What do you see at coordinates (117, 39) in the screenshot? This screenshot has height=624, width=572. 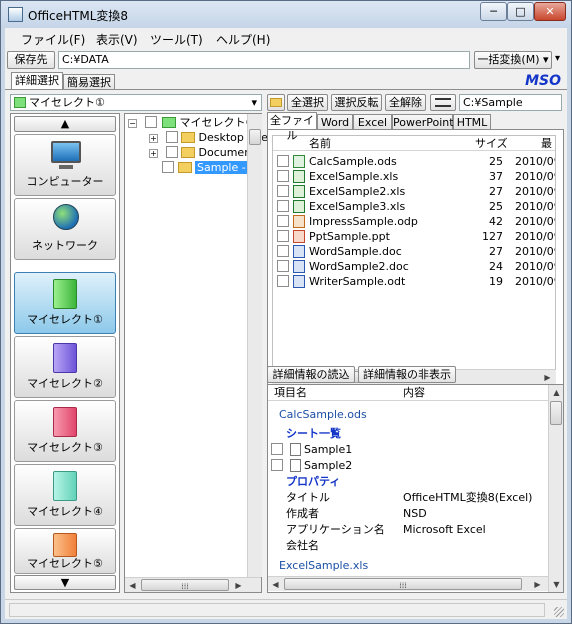 I see `menu-view: 表示(V)` at bounding box center [117, 39].